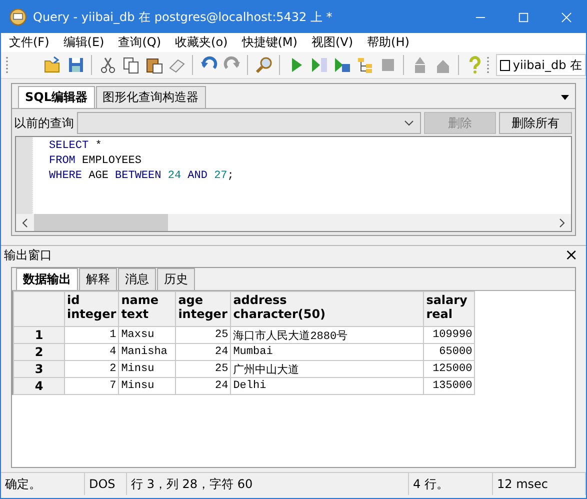 The height and width of the screenshot is (499, 587). I want to click on table-cell: 广州中山大道, so click(327, 369).